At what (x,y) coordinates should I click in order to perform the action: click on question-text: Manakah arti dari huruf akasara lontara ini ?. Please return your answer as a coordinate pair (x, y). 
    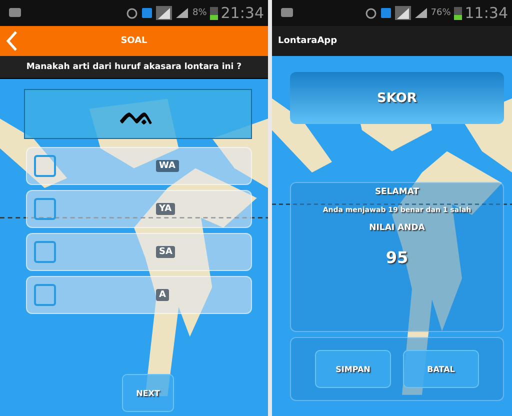
    Looking at the image, I should click on (134, 67).